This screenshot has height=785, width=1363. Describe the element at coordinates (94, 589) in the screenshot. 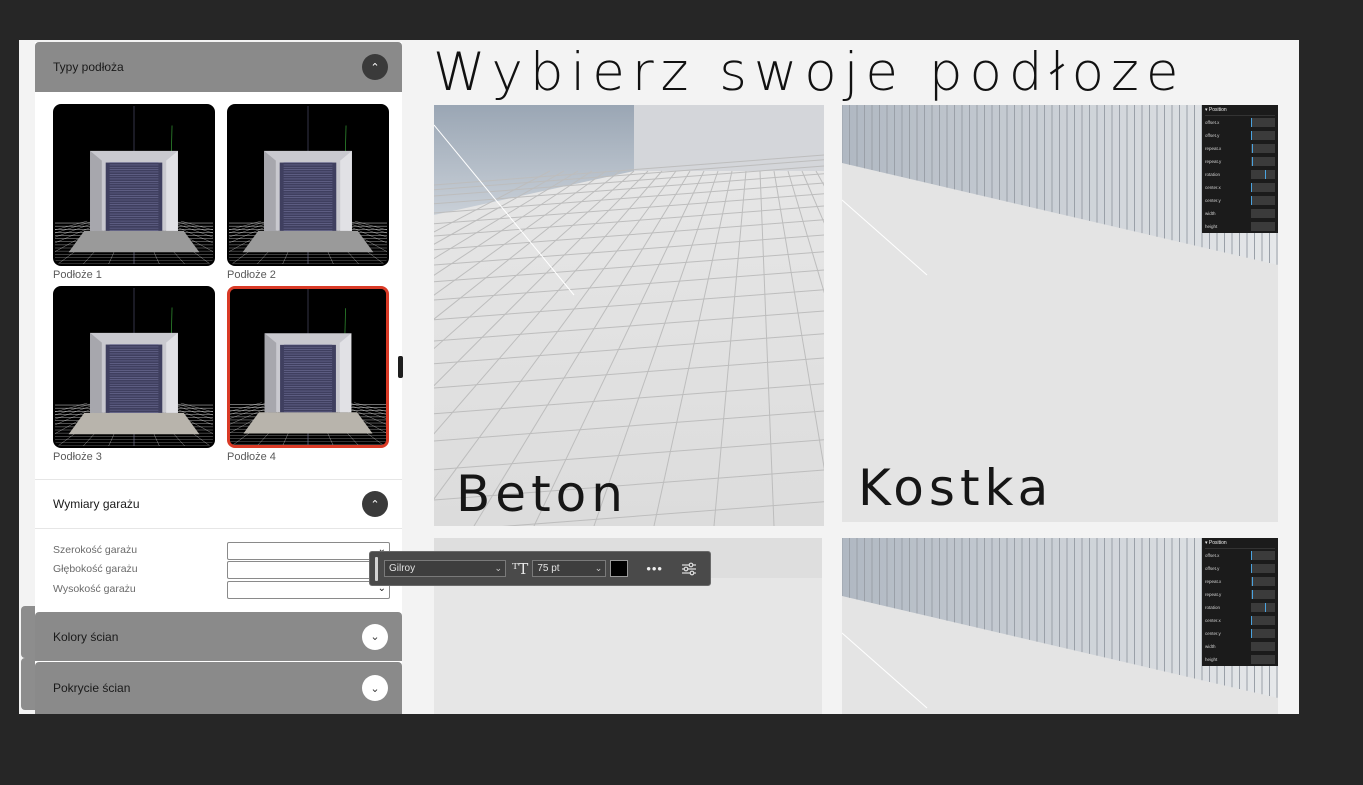

I see `height-label: Wysokość garażu` at that location.